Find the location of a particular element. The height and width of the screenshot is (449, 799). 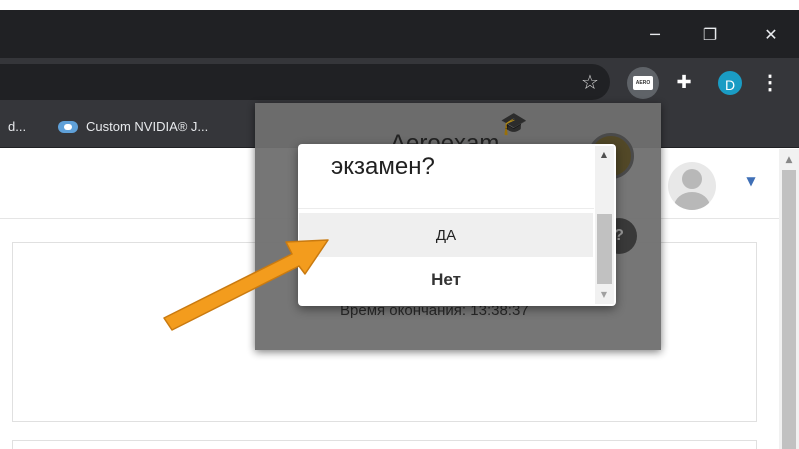

dialog-question: экзамен? is located at coordinates (383, 166).